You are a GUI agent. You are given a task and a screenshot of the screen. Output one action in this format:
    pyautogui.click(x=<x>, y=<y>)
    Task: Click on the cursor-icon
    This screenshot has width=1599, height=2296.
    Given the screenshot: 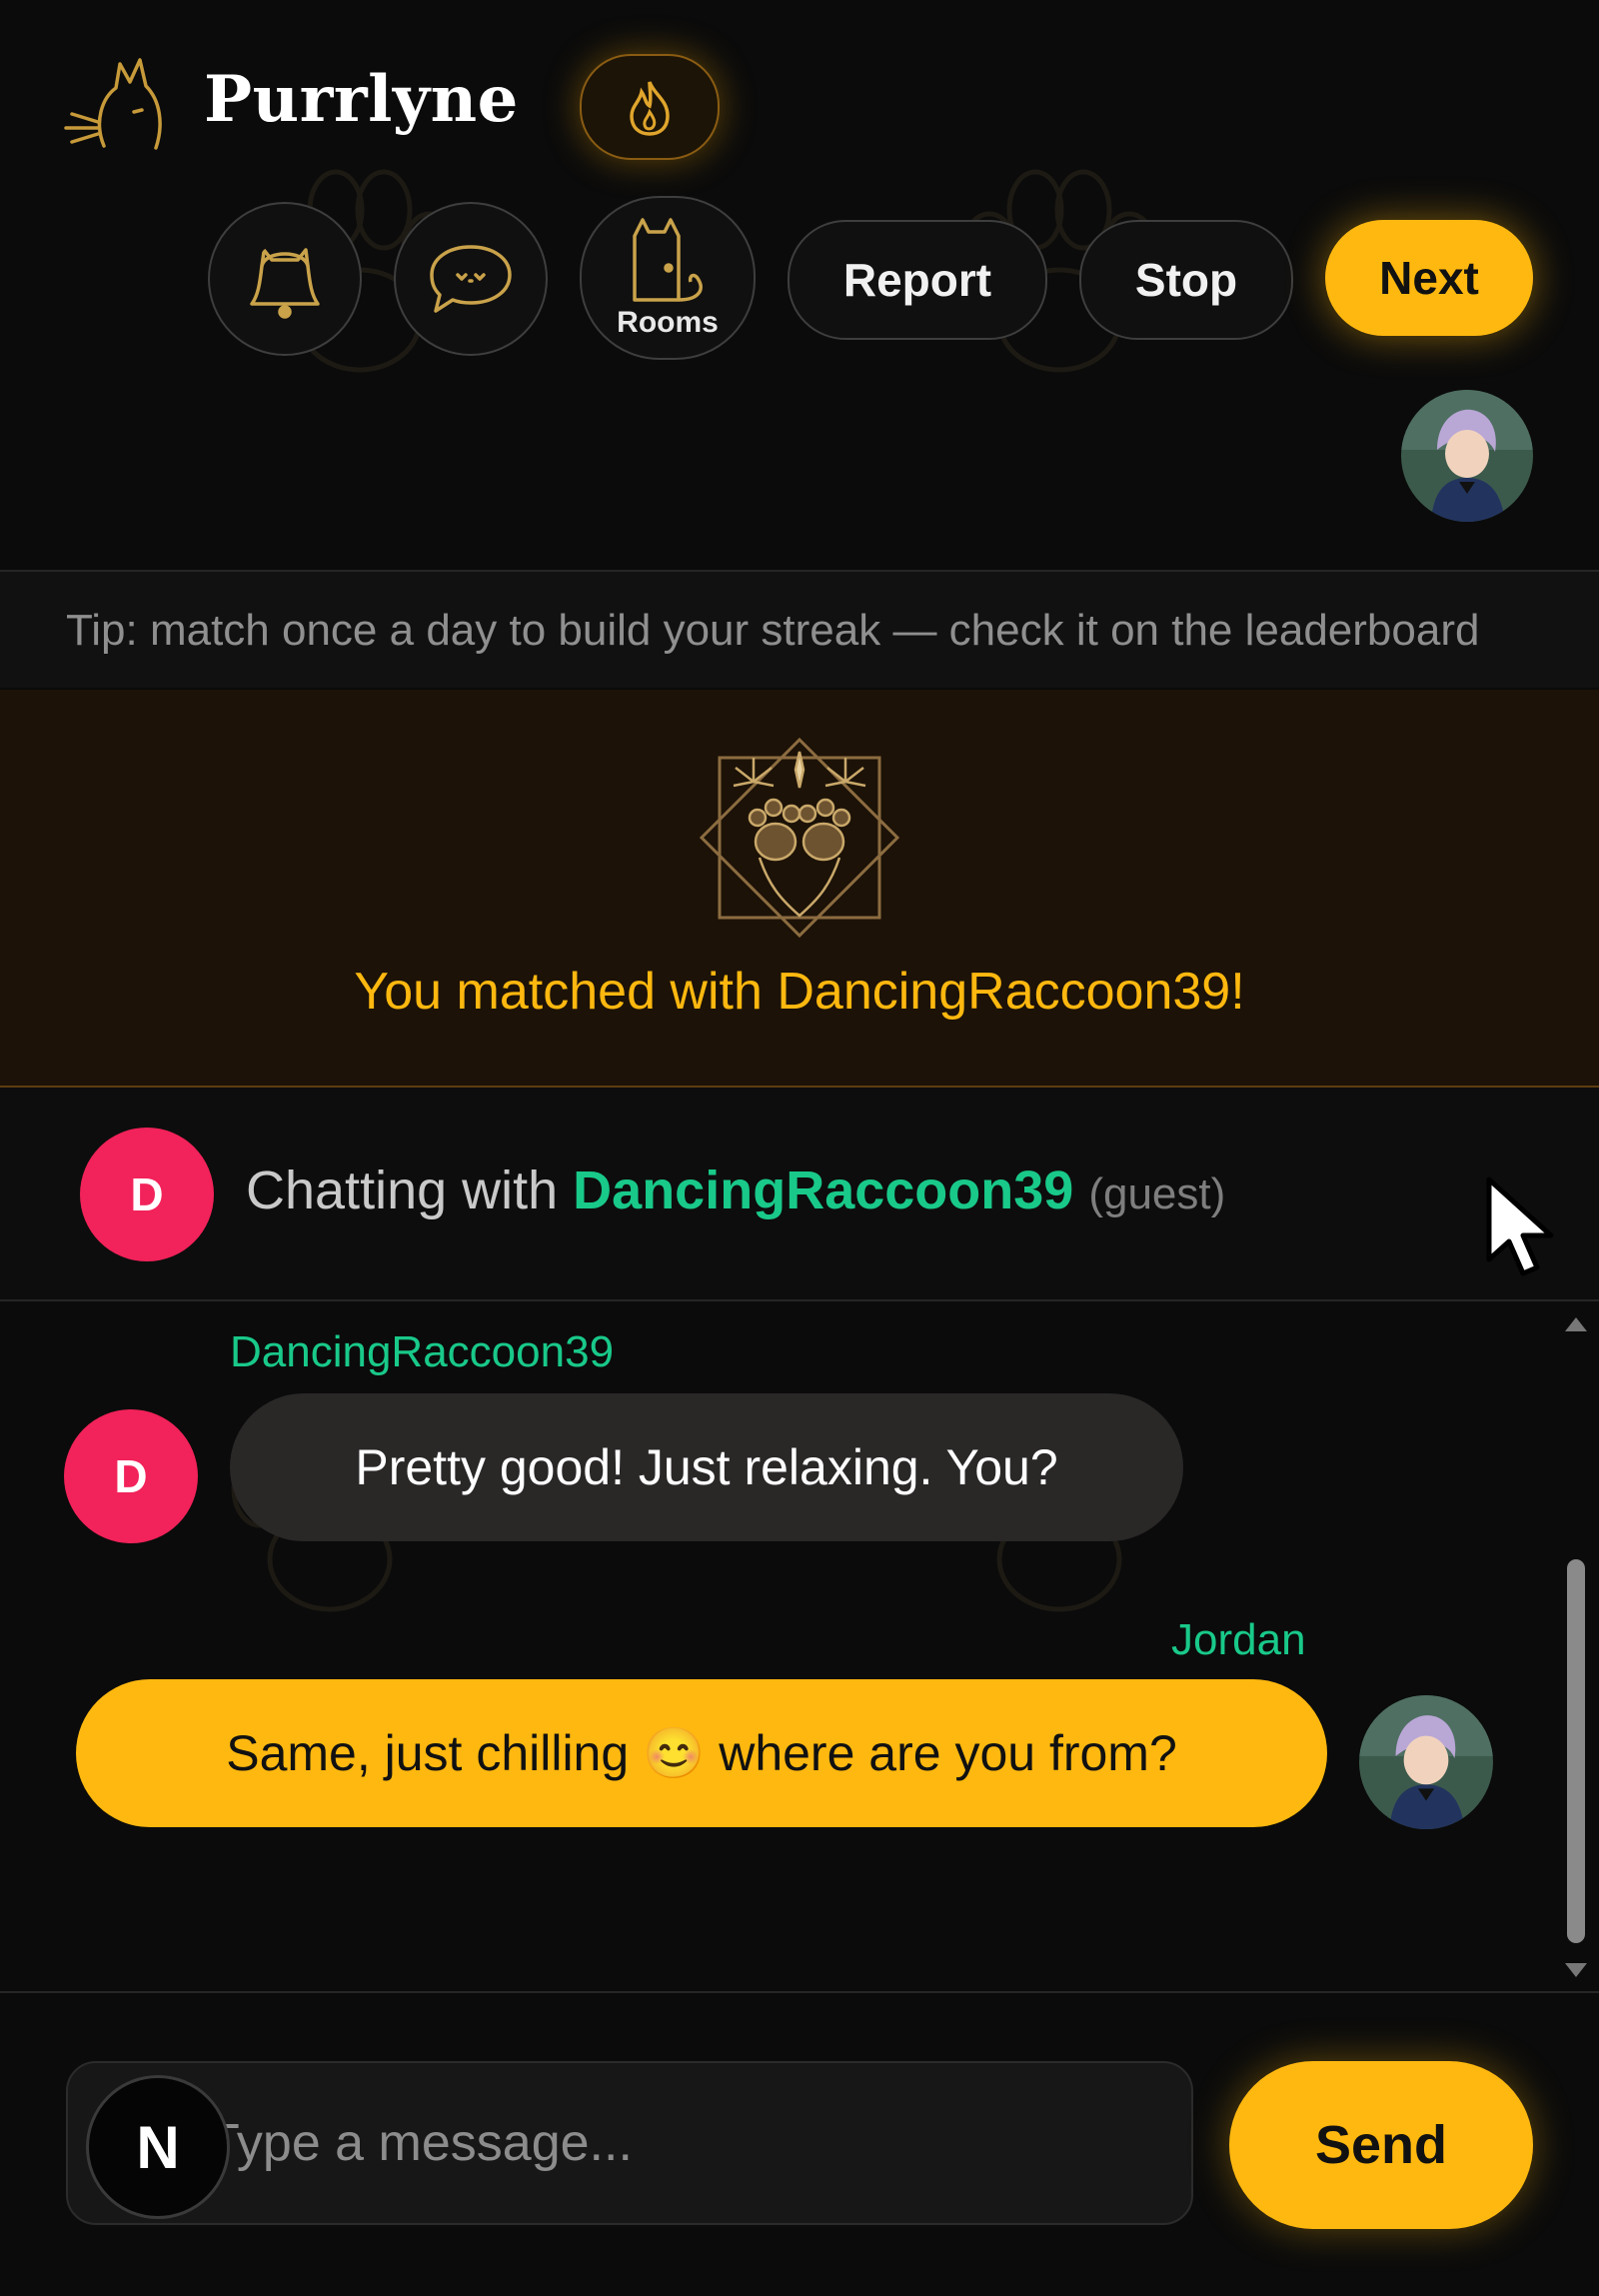 What is the action you would take?
    pyautogui.click(x=1520, y=1226)
    